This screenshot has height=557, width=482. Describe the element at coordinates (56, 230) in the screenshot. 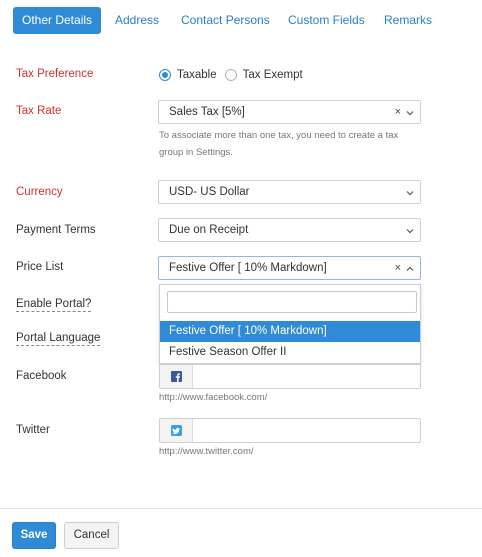

I see `payment-terms-label: Payment Terms` at that location.